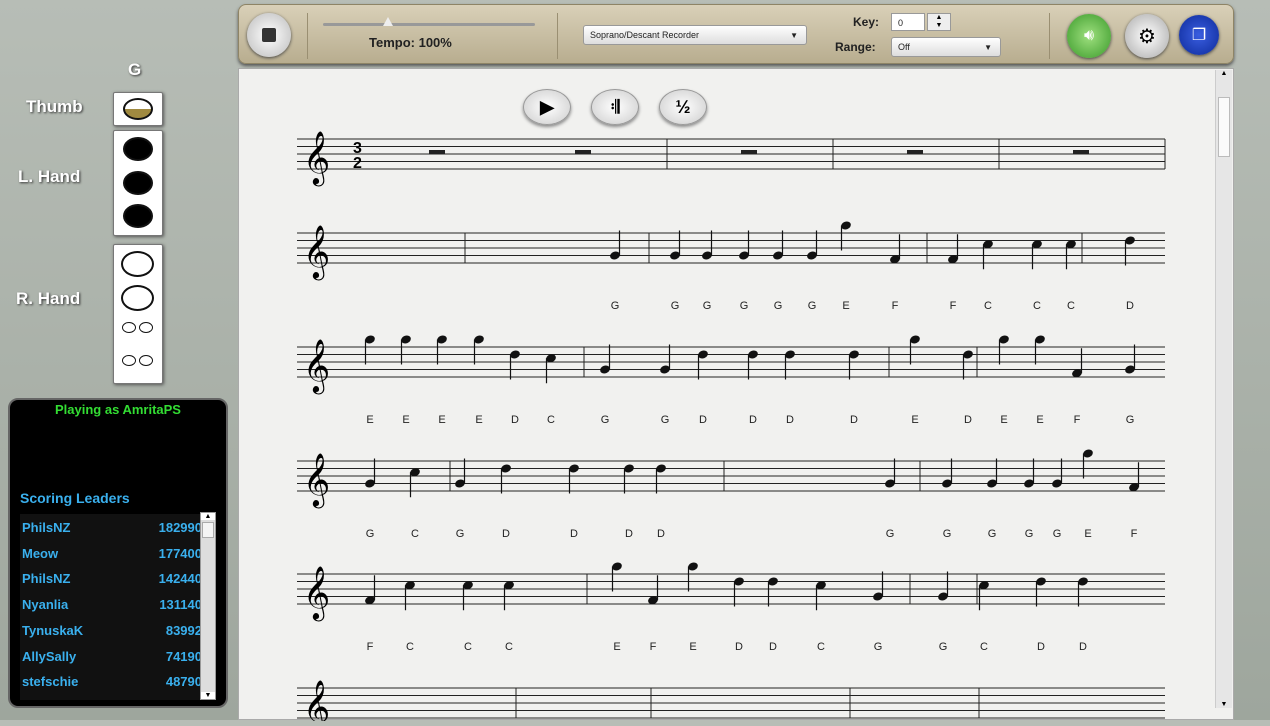  I want to click on stop-button, so click(269, 35).